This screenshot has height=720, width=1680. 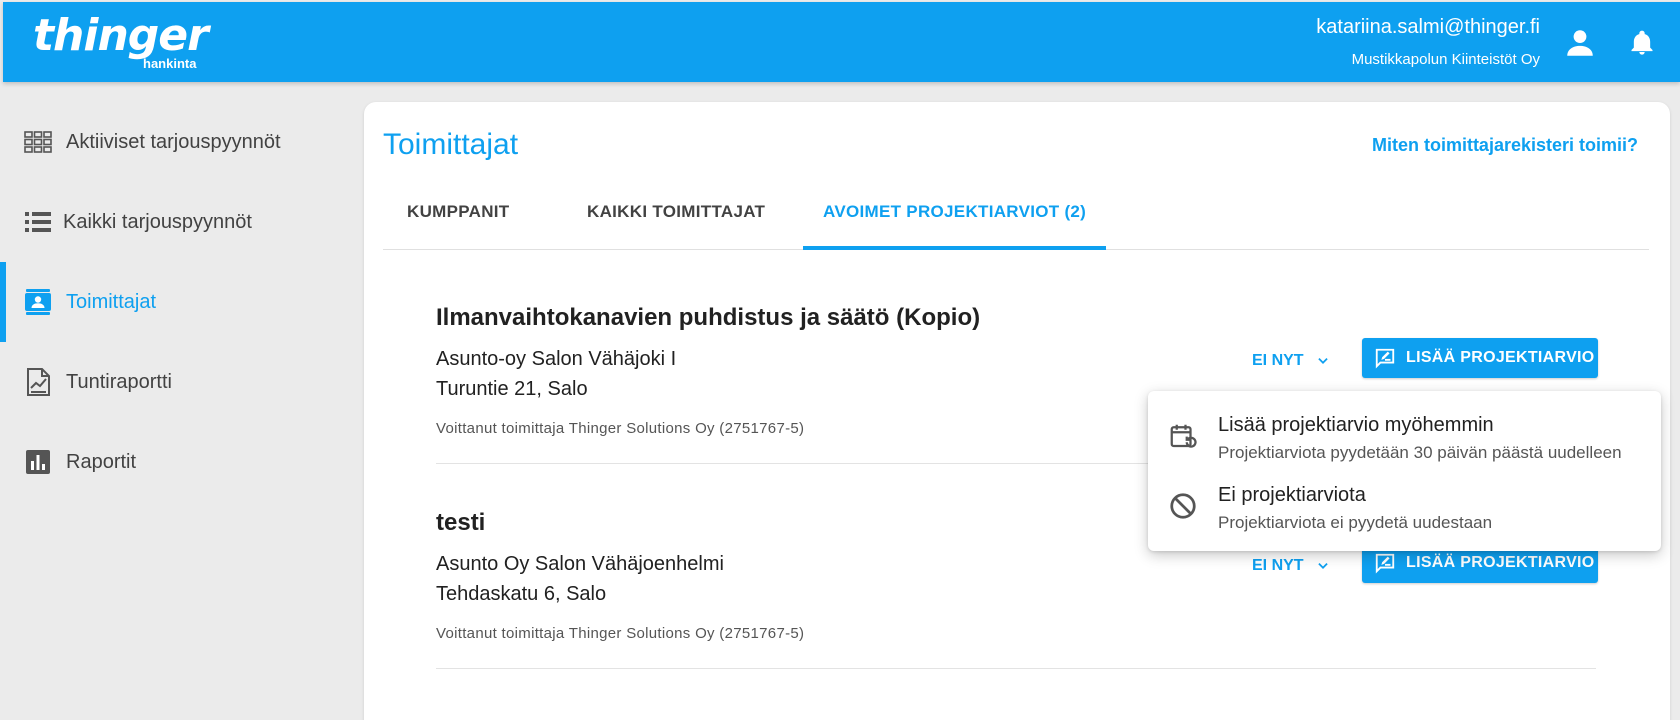 What do you see at coordinates (121, 36) in the screenshot?
I see `app-logo: thinger` at bounding box center [121, 36].